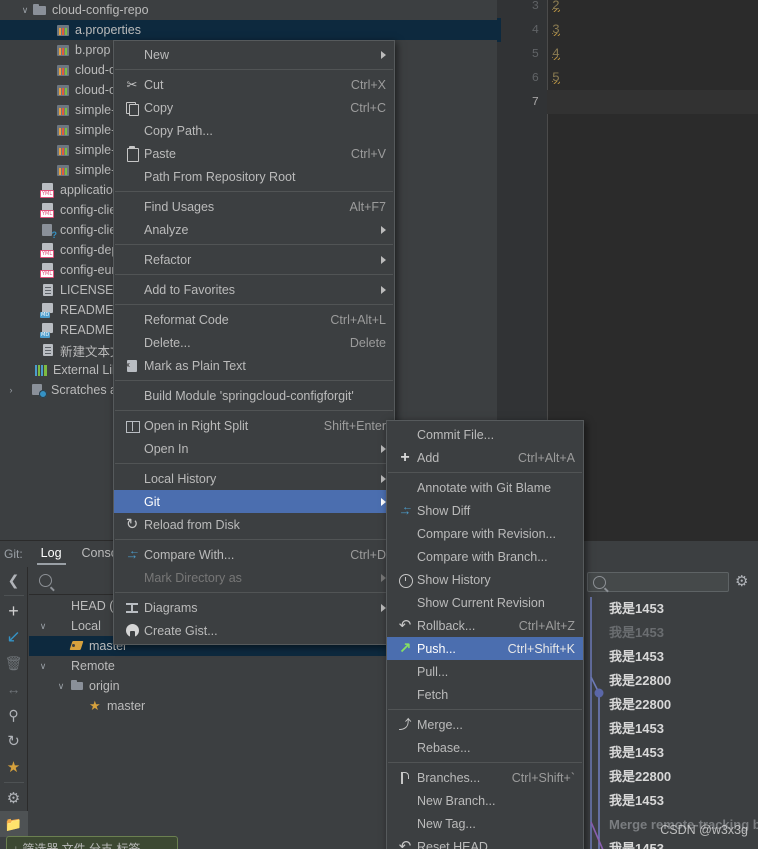 The width and height of the screenshot is (758, 849). What do you see at coordinates (485, 457) in the screenshot?
I see `menu-item-add: Add Ctrl+Alt+A` at bounding box center [485, 457].